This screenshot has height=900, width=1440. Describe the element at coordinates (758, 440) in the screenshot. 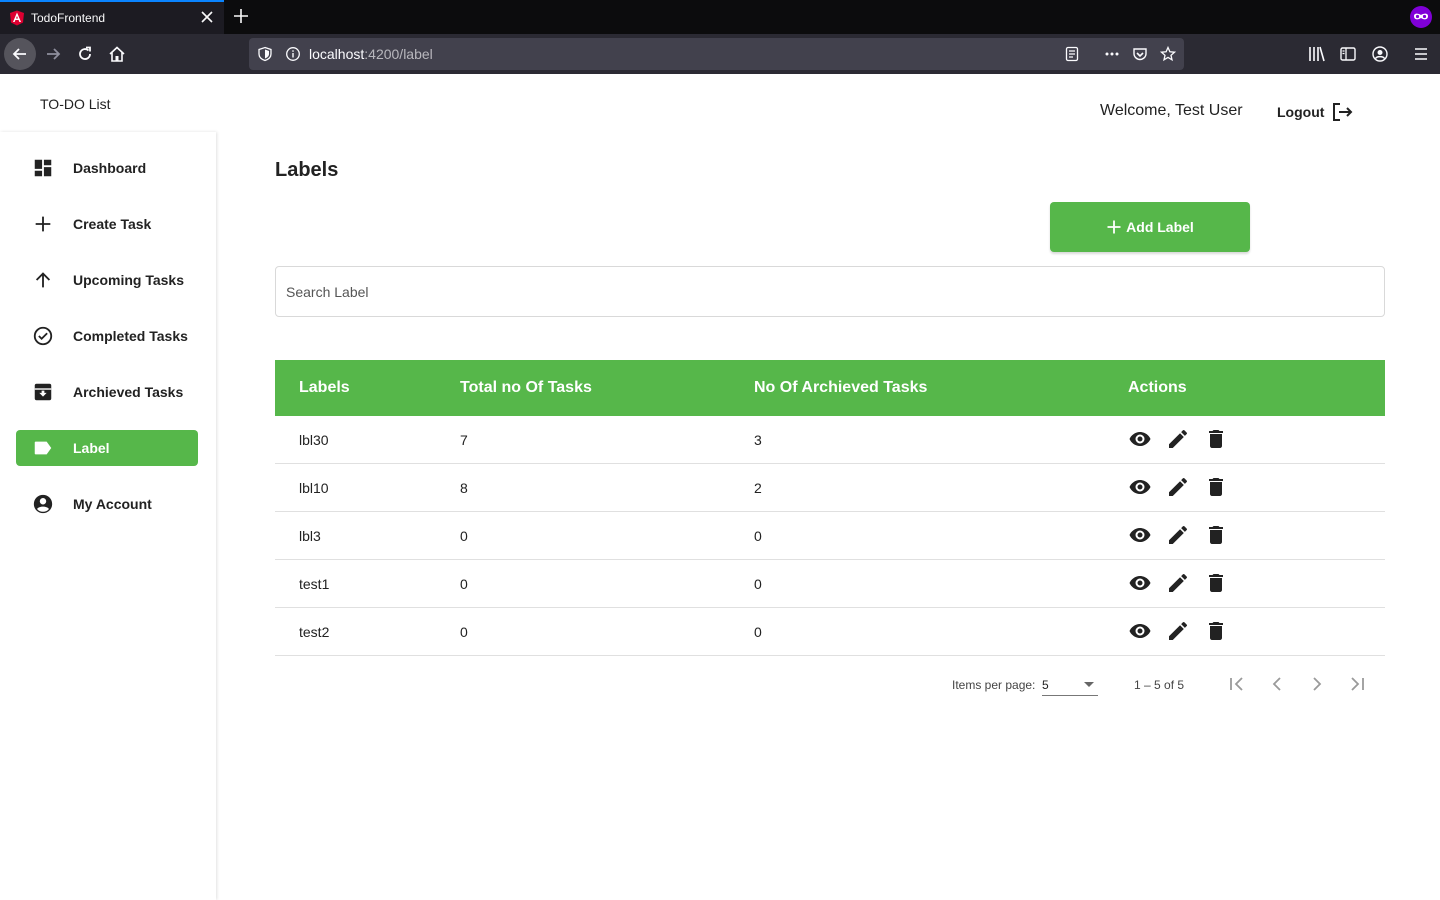

I see `archieved-tasks: 3` at that location.